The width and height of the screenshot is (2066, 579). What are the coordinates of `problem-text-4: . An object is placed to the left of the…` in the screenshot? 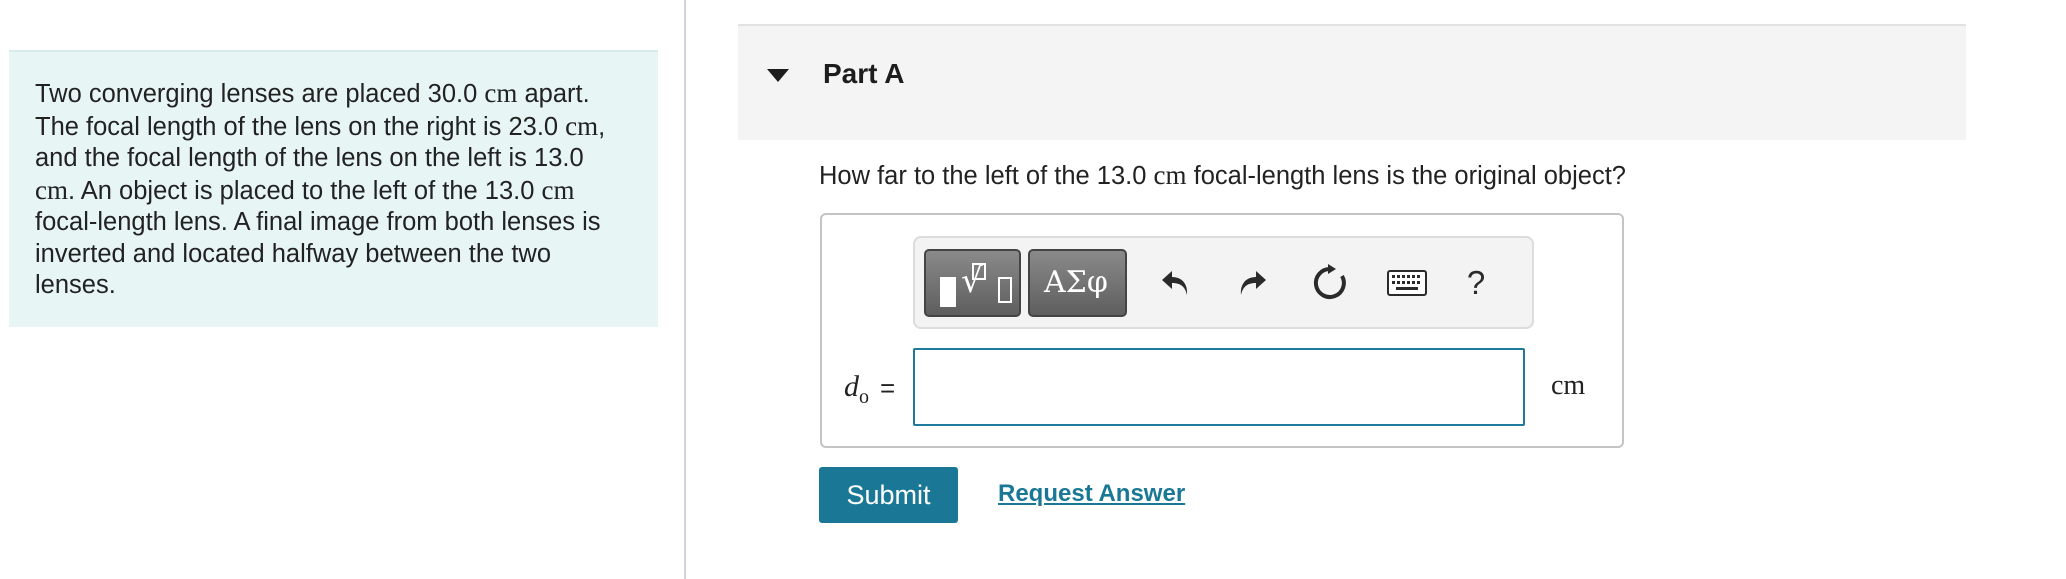 It's located at (305, 190).